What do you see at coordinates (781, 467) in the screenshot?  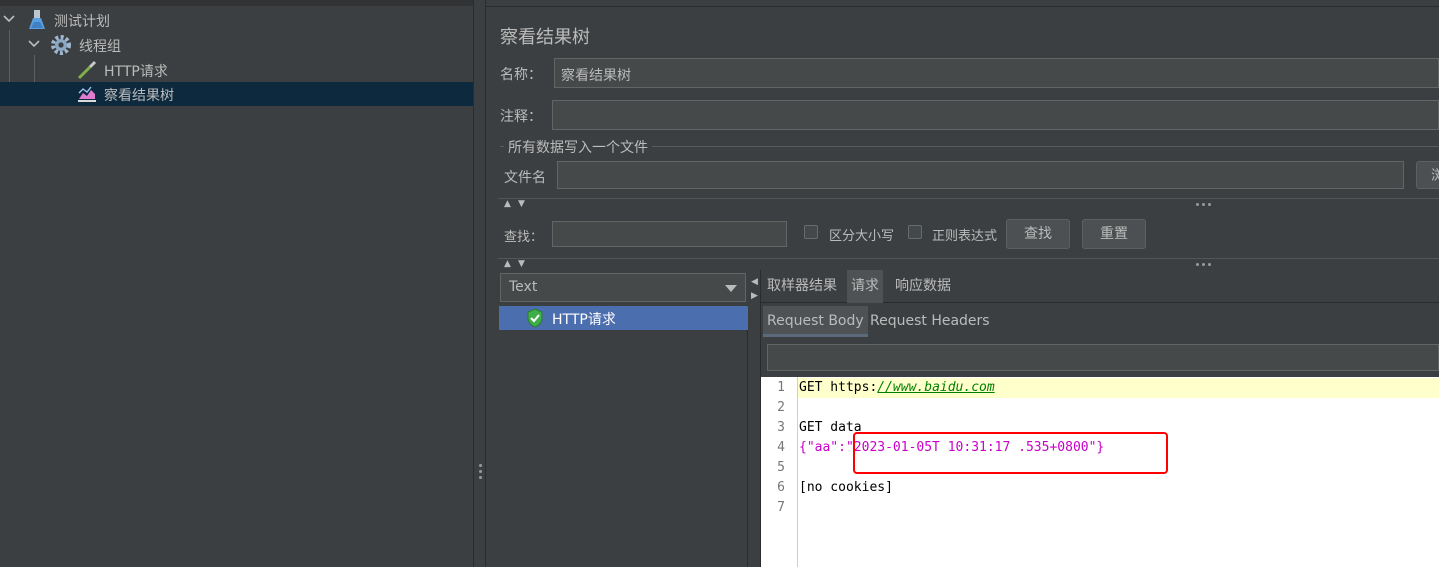 I see `line-number: 5` at bounding box center [781, 467].